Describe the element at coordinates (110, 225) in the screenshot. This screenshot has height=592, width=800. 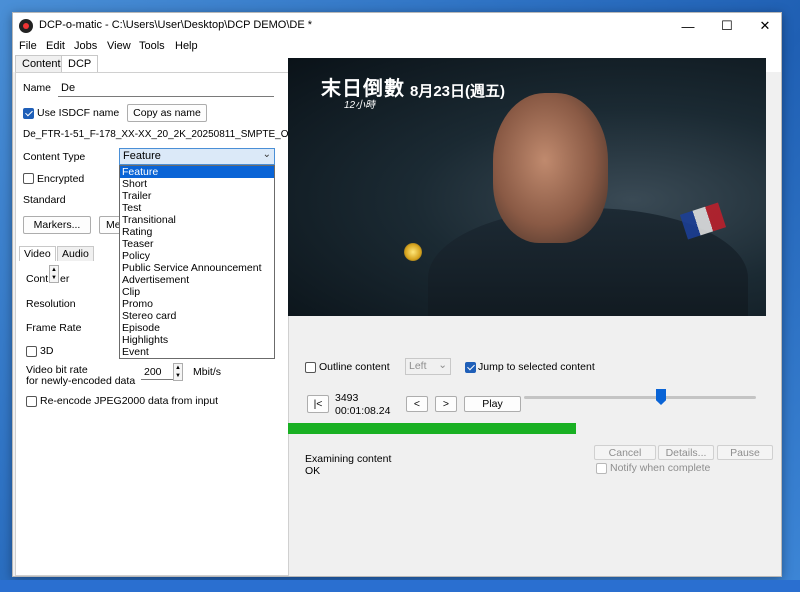
I see `metadata-button: Me` at that location.